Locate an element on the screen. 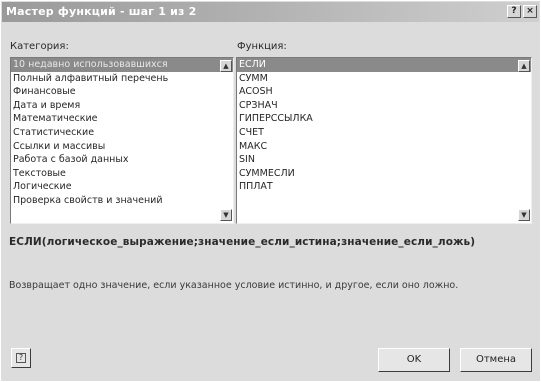 This screenshot has width=541, height=382. window-title: Мастер функций - шаг 1 из 2 is located at coordinates (101, 11).